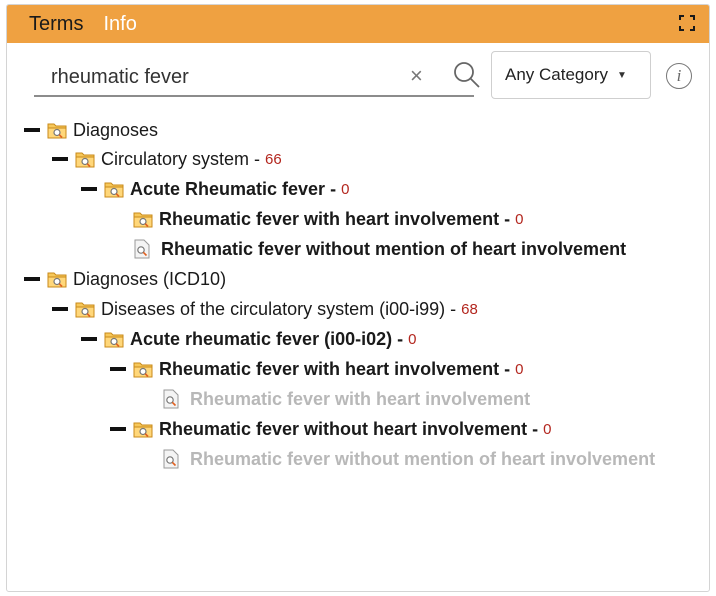  What do you see at coordinates (116, 129) in the screenshot?
I see `tree-node-label: Diagnoses` at bounding box center [116, 129].